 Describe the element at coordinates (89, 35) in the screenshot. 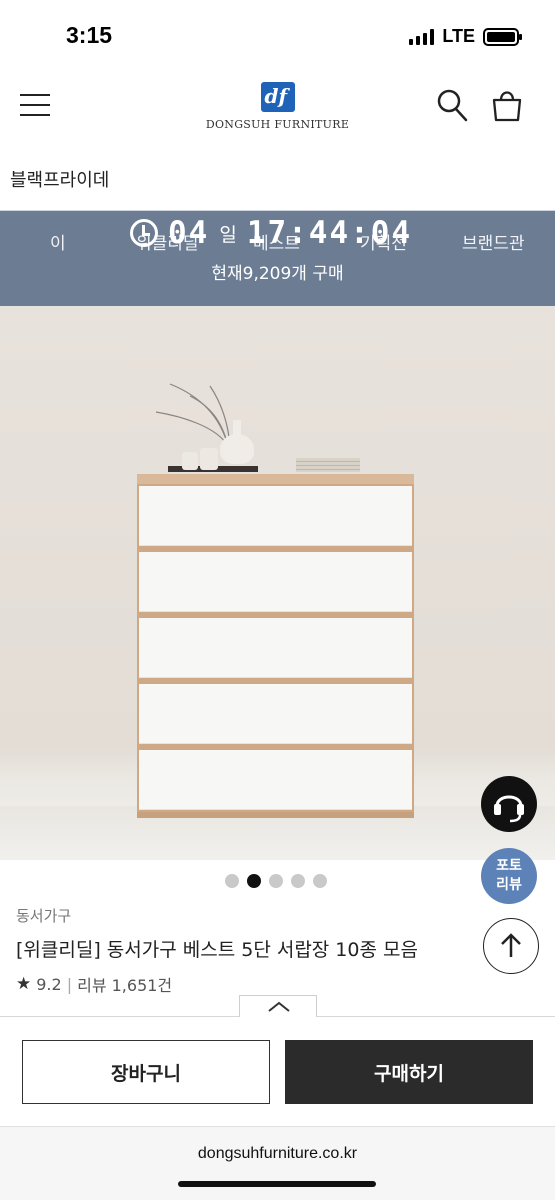

I see `status-time: 3:15` at that location.